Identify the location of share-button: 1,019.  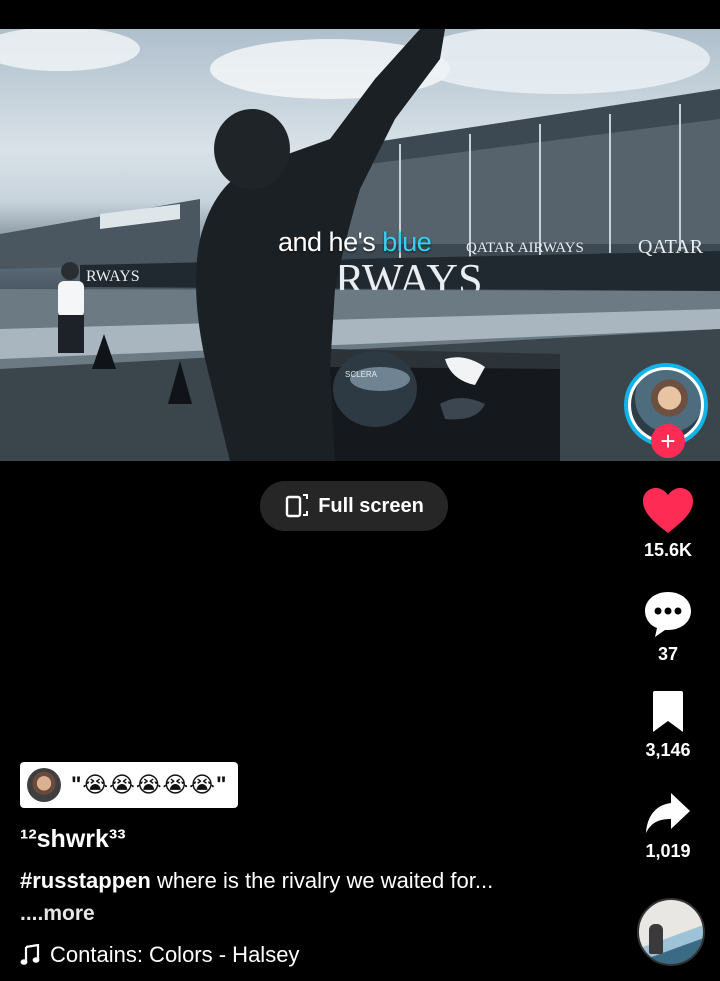
(668, 826).